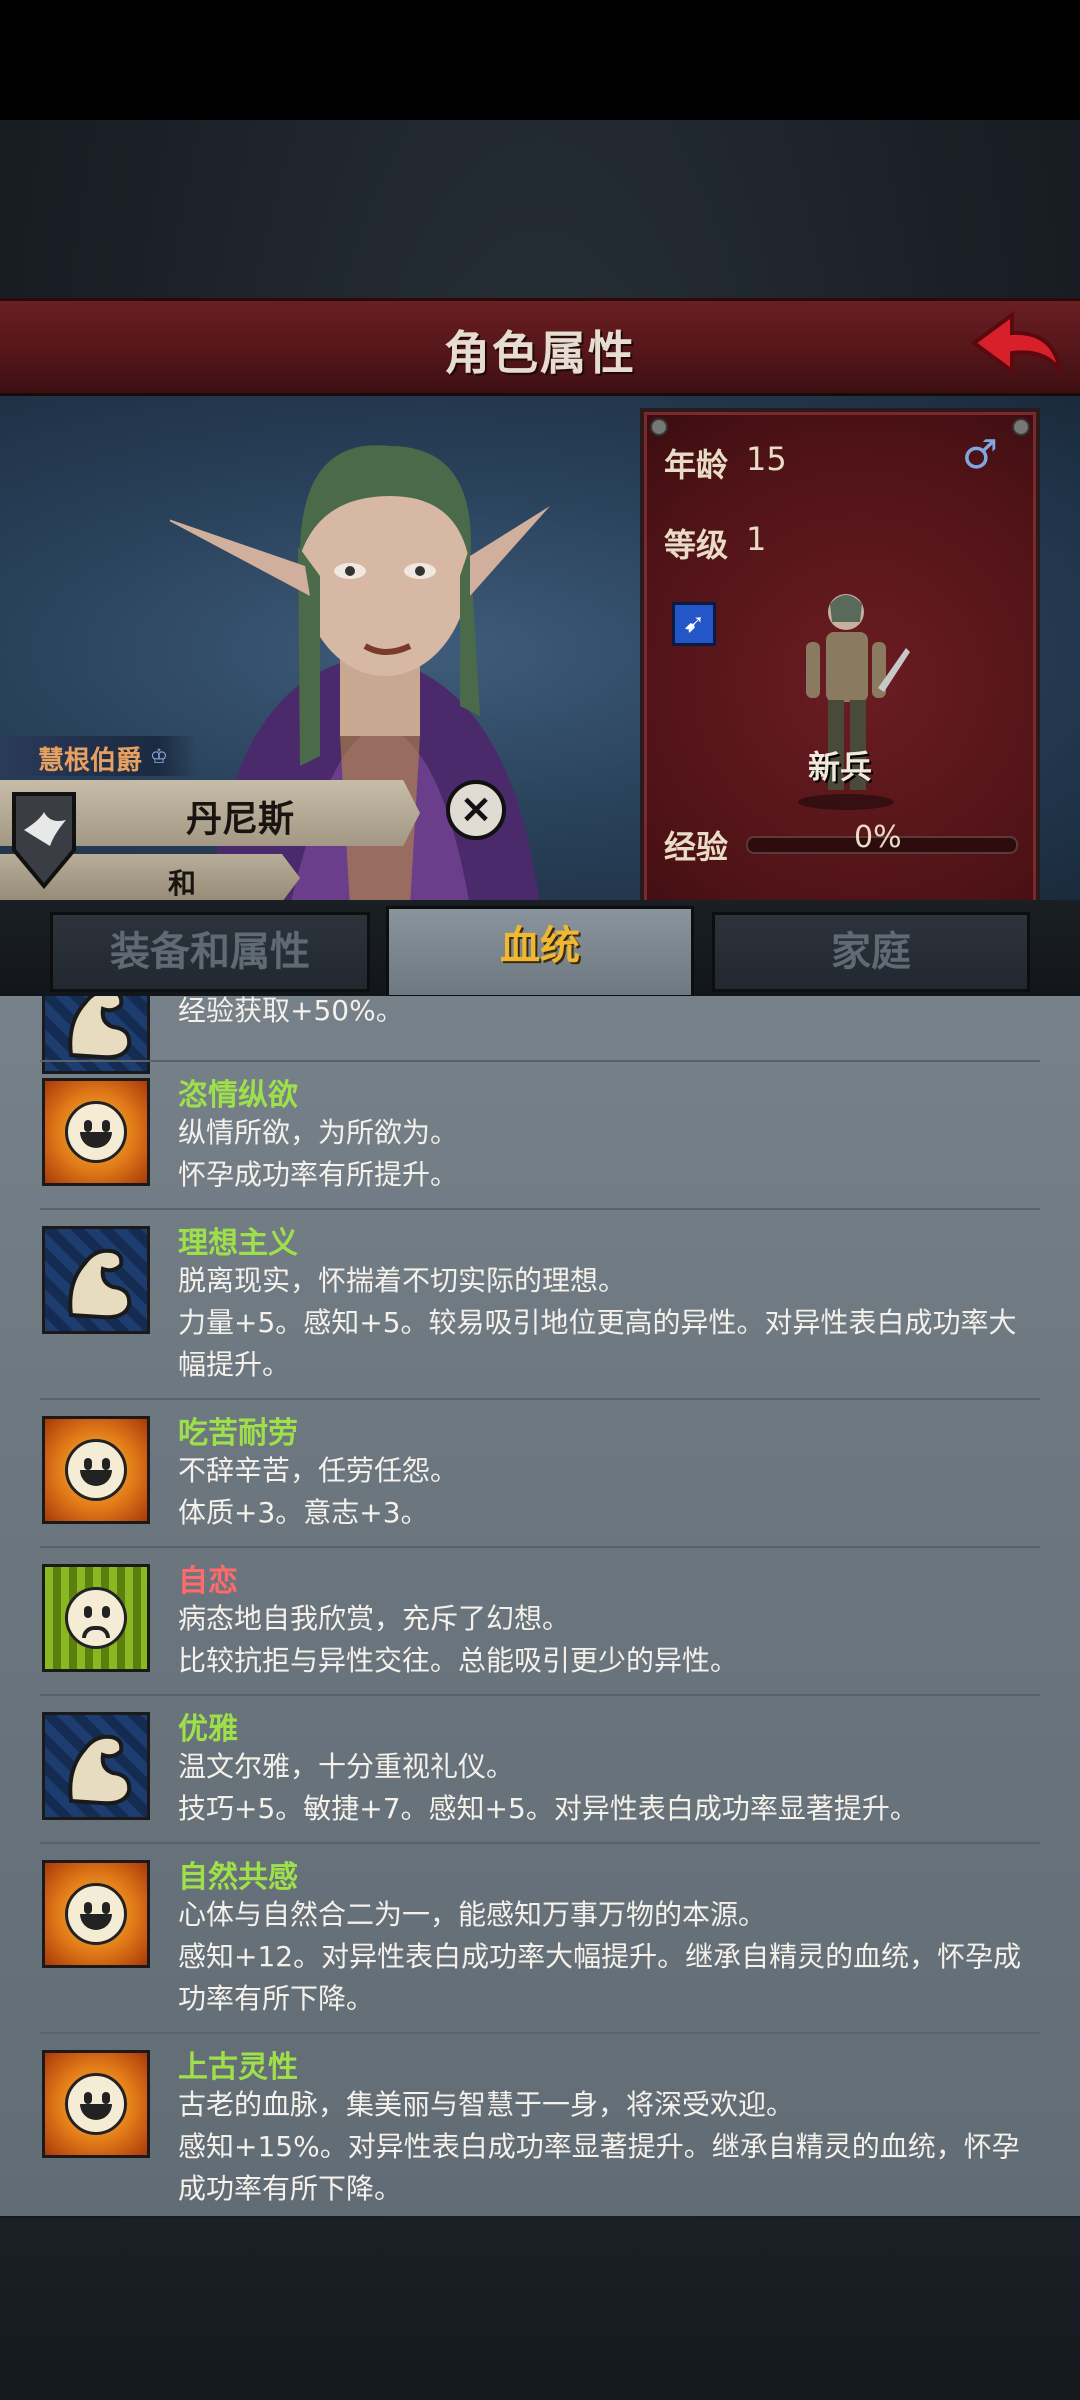 This screenshot has height=2400, width=1080. I want to click on character-subtitle: 和, so click(182, 883).